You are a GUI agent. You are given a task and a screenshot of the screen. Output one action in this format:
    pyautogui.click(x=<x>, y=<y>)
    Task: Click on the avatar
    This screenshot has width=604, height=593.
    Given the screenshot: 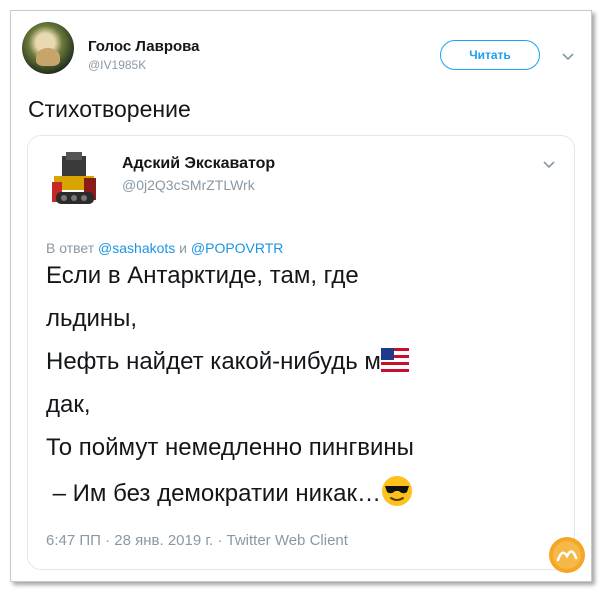 What is the action you would take?
    pyautogui.click(x=48, y=48)
    